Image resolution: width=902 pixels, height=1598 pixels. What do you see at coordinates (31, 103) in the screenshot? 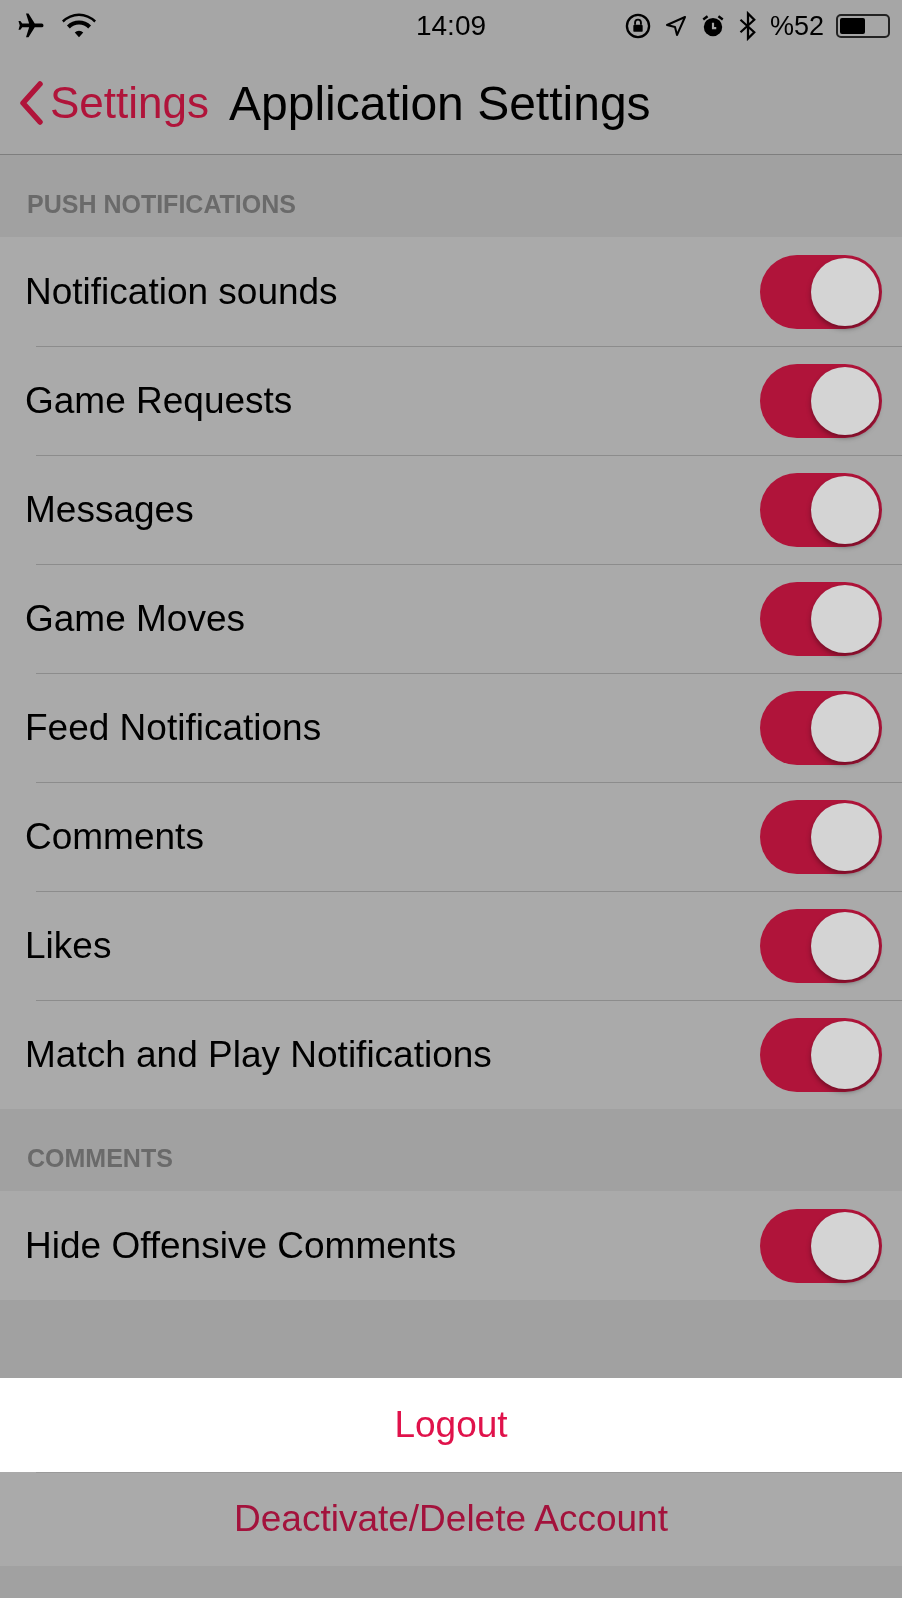
I see `chevron-left-icon` at bounding box center [31, 103].